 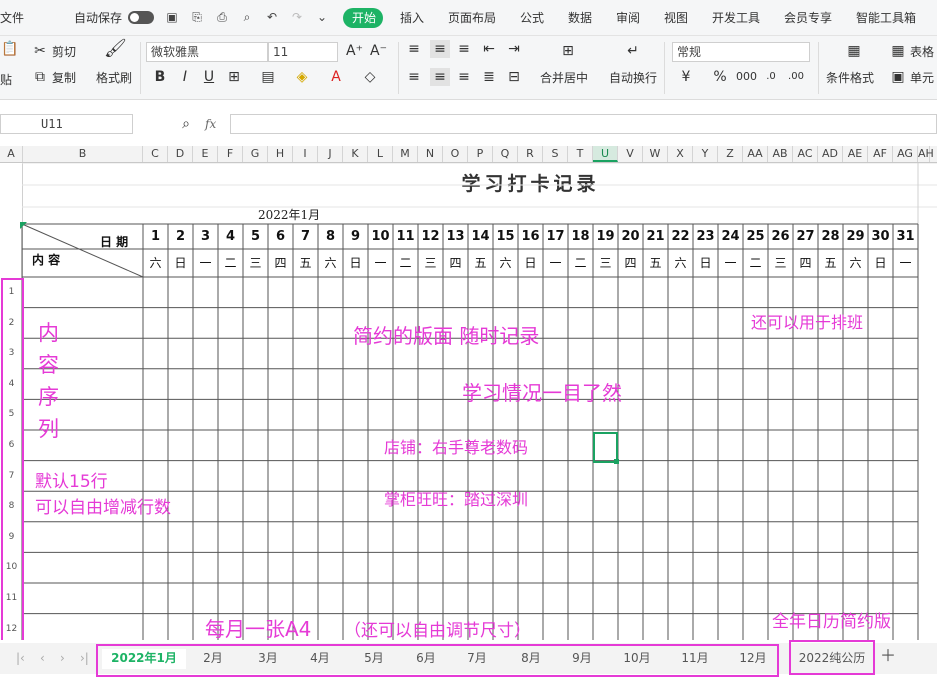 I want to click on next-sheet-icon: ›, so click(x=62, y=658).